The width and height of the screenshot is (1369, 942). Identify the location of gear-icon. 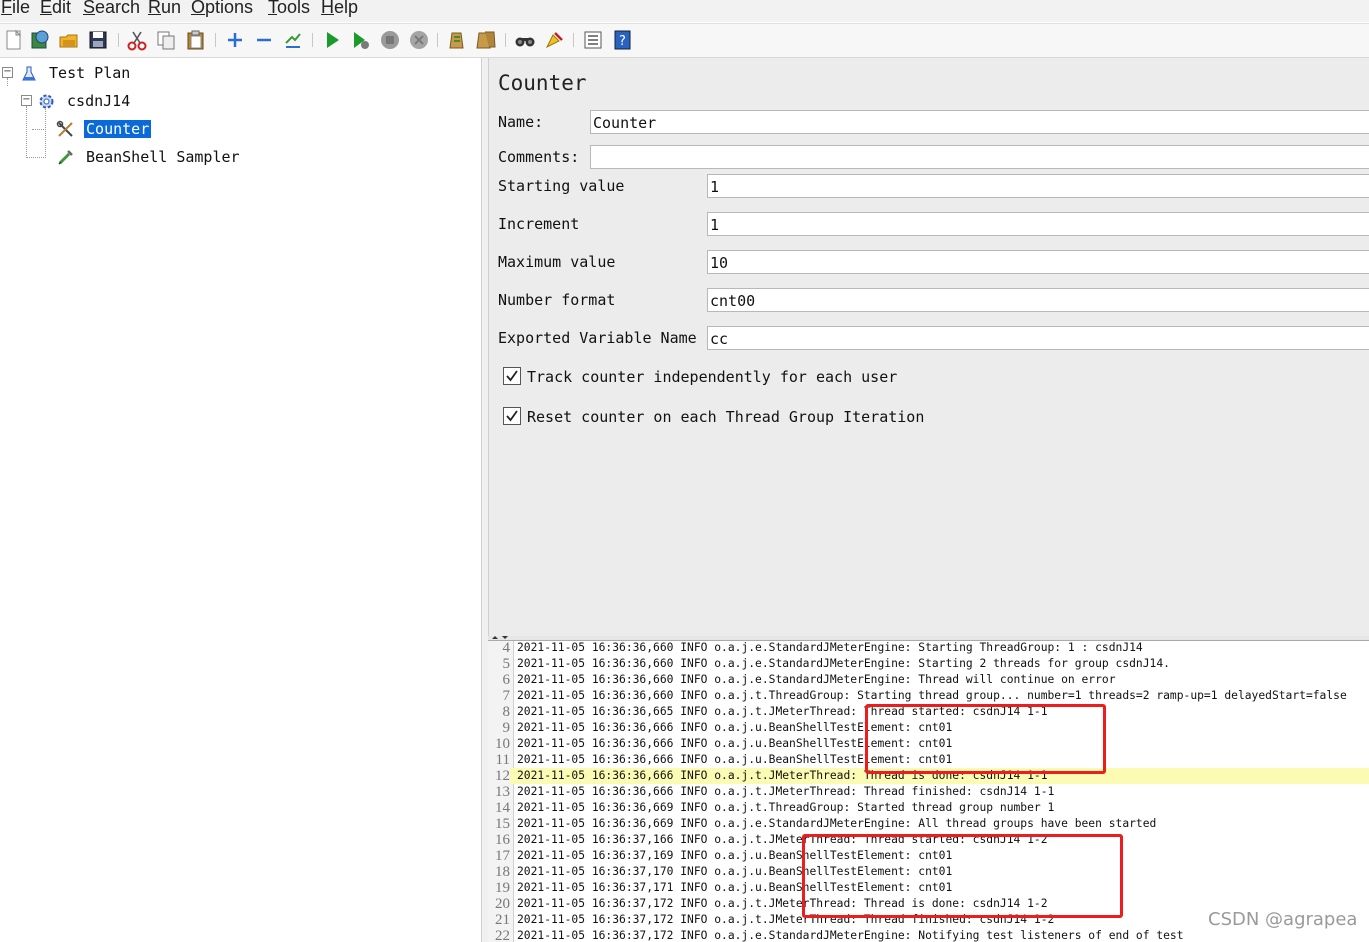
(46, 101).